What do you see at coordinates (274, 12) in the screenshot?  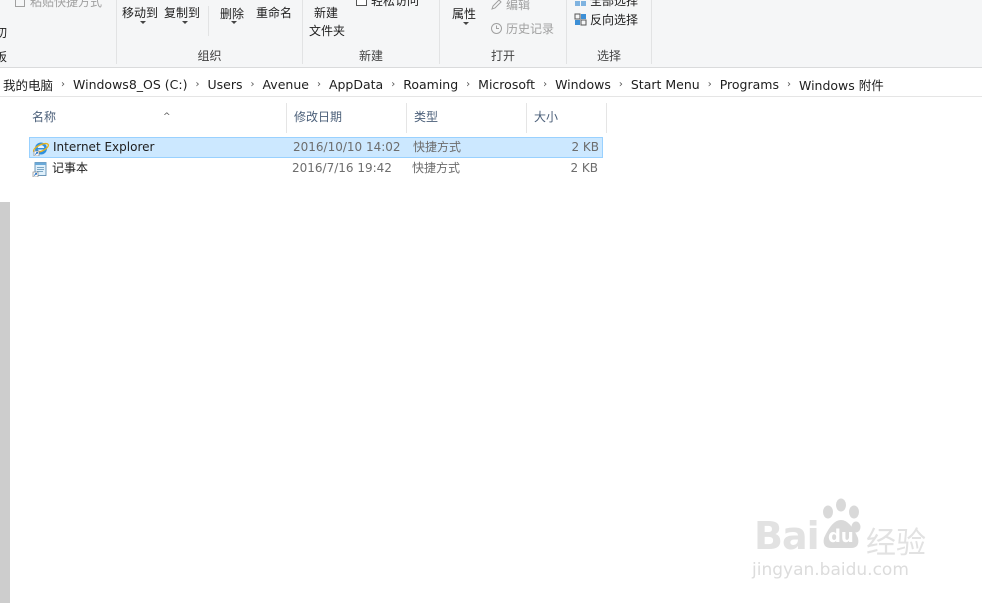 I see `rename-button: 重命名` at bounding box center [274, 12].